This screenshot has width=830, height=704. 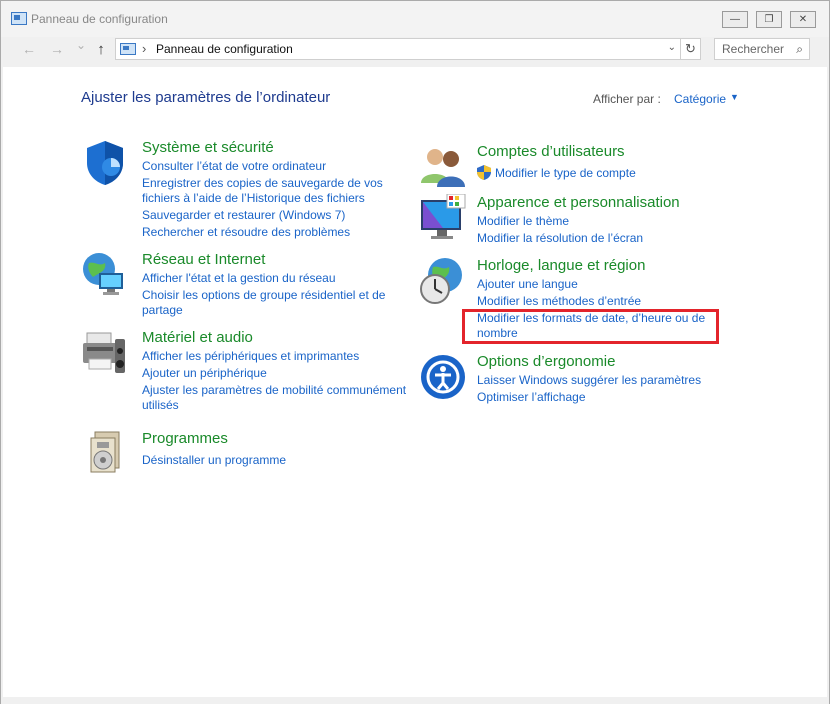 What do you see at coordinates (105, 275) in the screenshot?
I see `network-globe-icon` at bounding box center [105, 275].